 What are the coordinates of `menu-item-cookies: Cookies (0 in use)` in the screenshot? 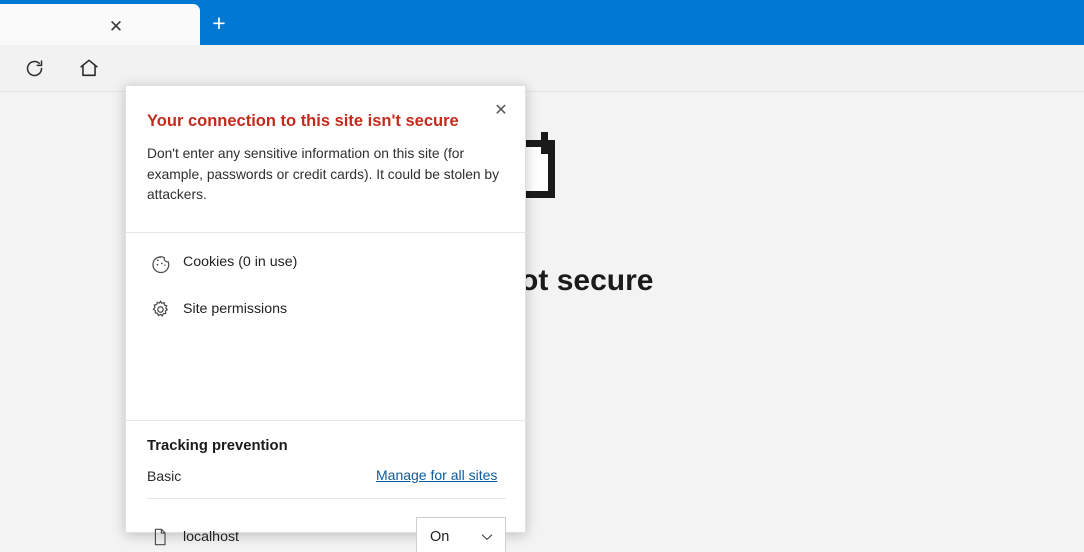 It's located at (326, 262).